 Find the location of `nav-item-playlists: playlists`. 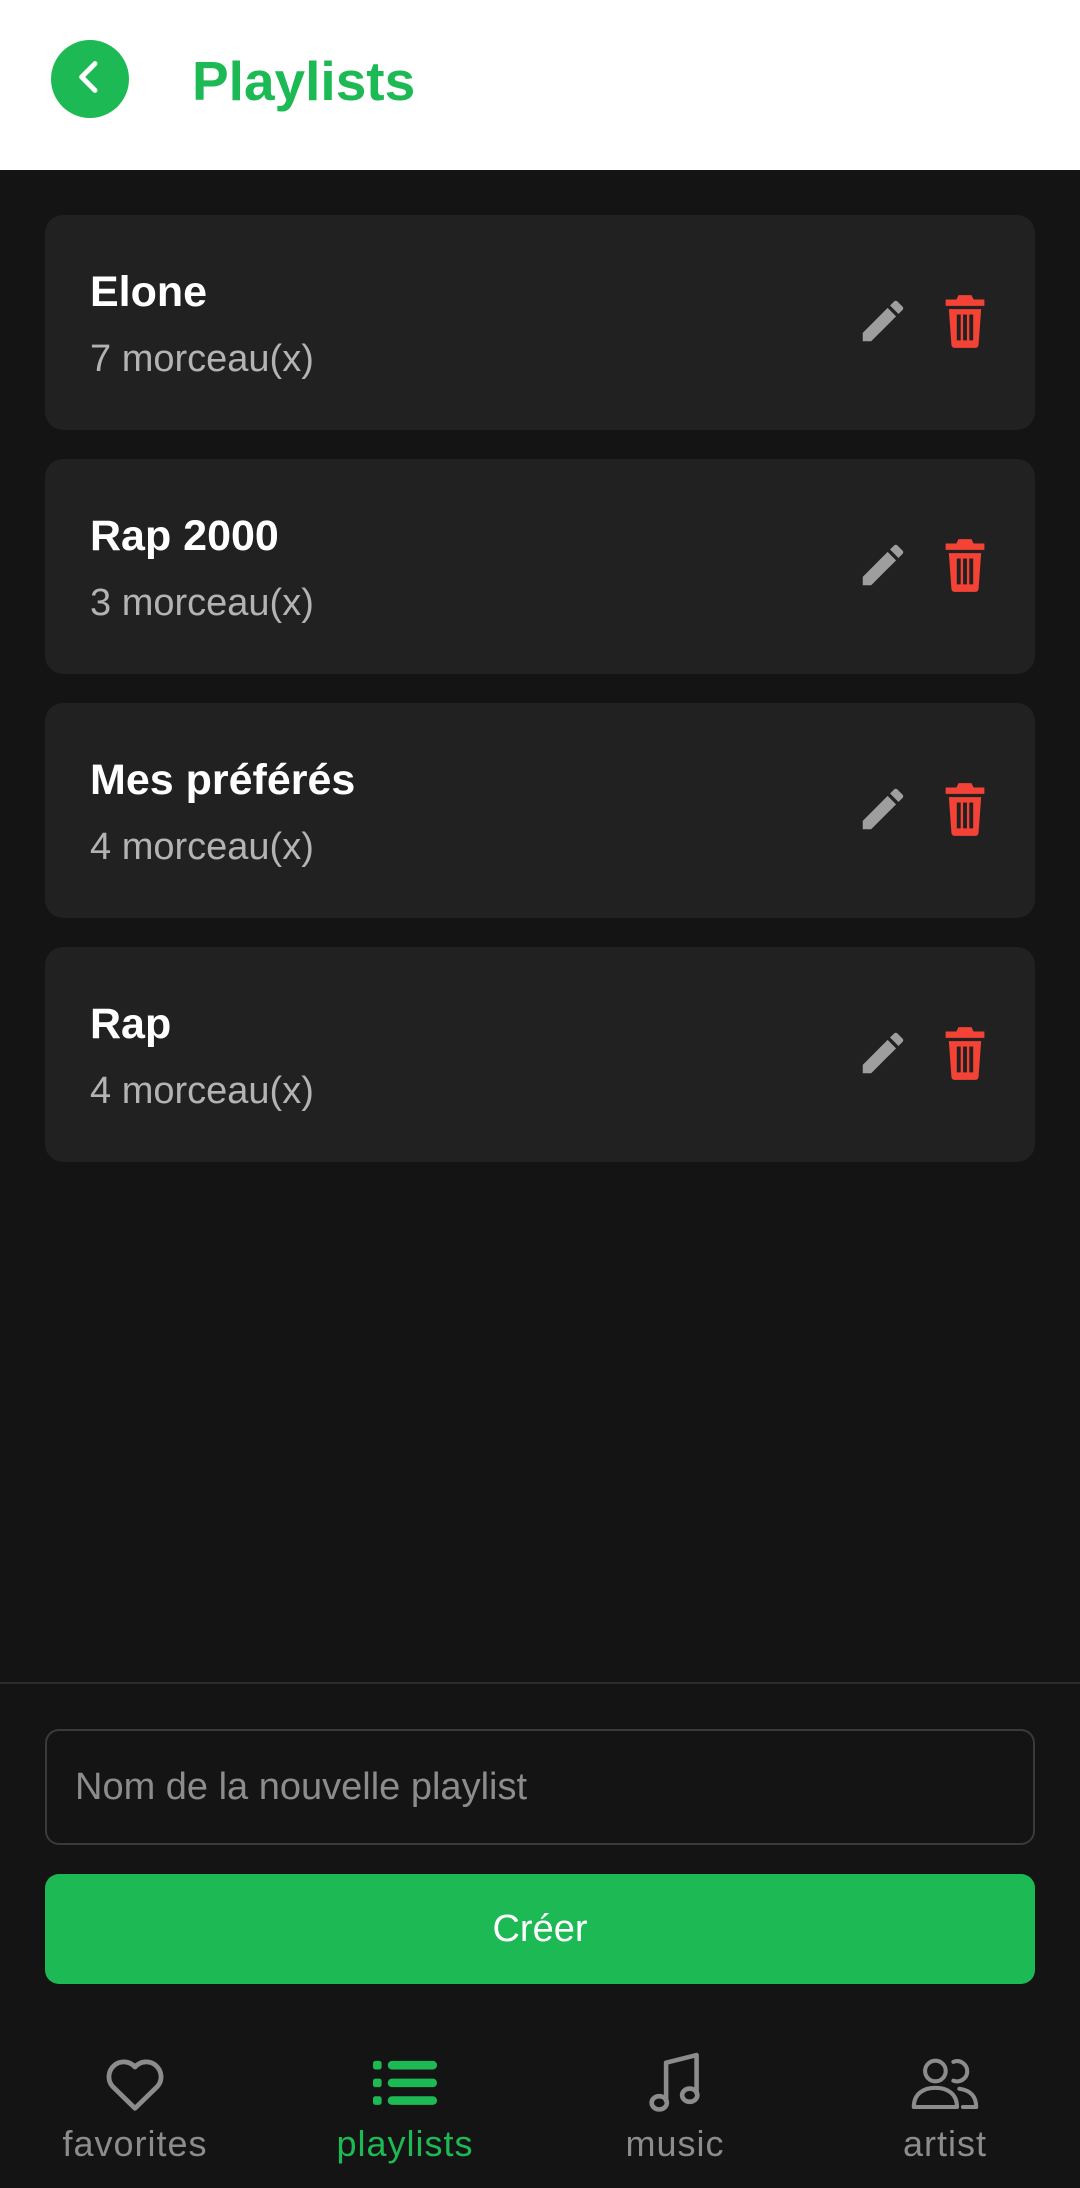

nav-item-playlists: playlists is located at coordinates (405, 2104).